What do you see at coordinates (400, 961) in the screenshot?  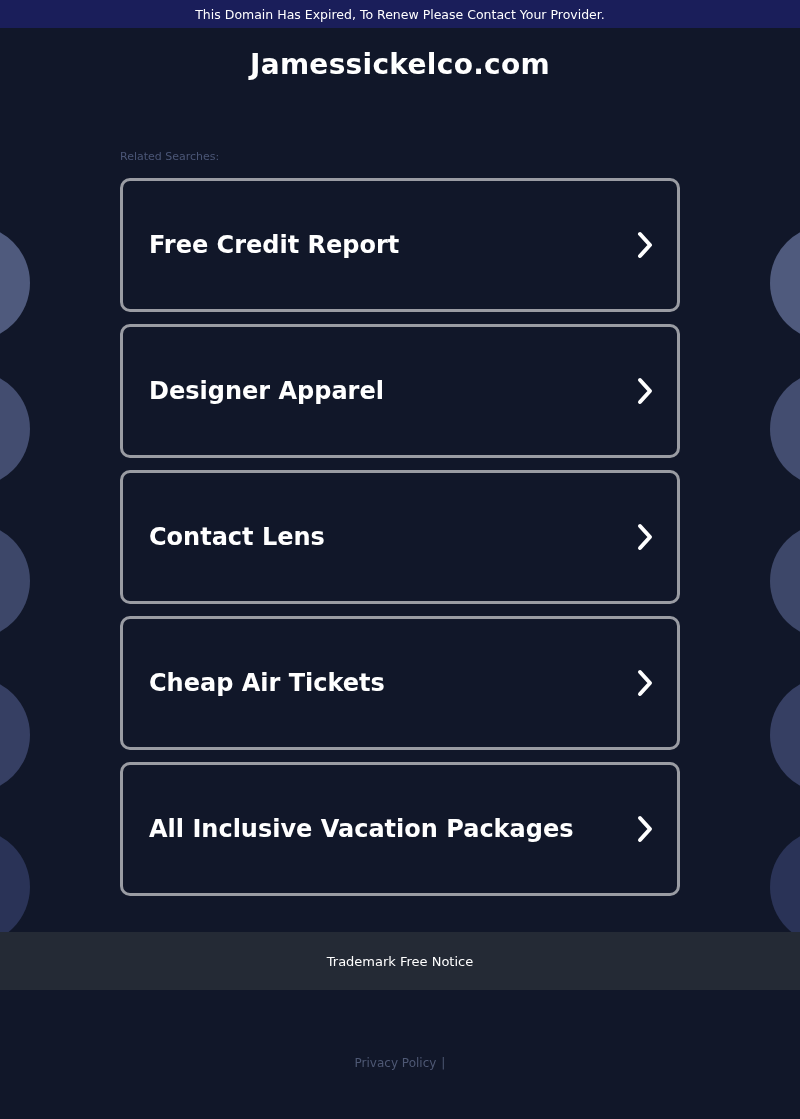 I see `trademark-notice-link: Trademark Free Notice` at bounding box center [400, 961].